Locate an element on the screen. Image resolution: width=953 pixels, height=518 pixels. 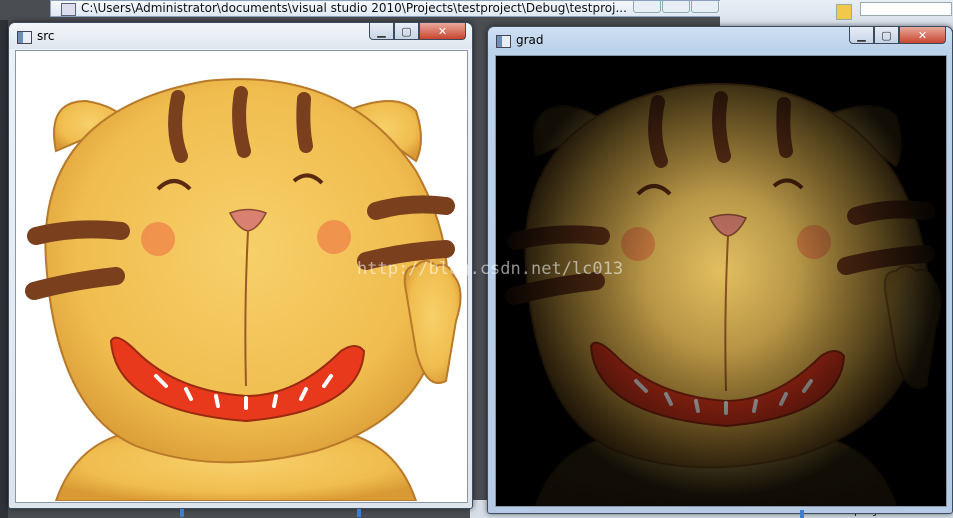
src-window-controls: ▁ ▢ ✕ is located at coordinates (417, 32).